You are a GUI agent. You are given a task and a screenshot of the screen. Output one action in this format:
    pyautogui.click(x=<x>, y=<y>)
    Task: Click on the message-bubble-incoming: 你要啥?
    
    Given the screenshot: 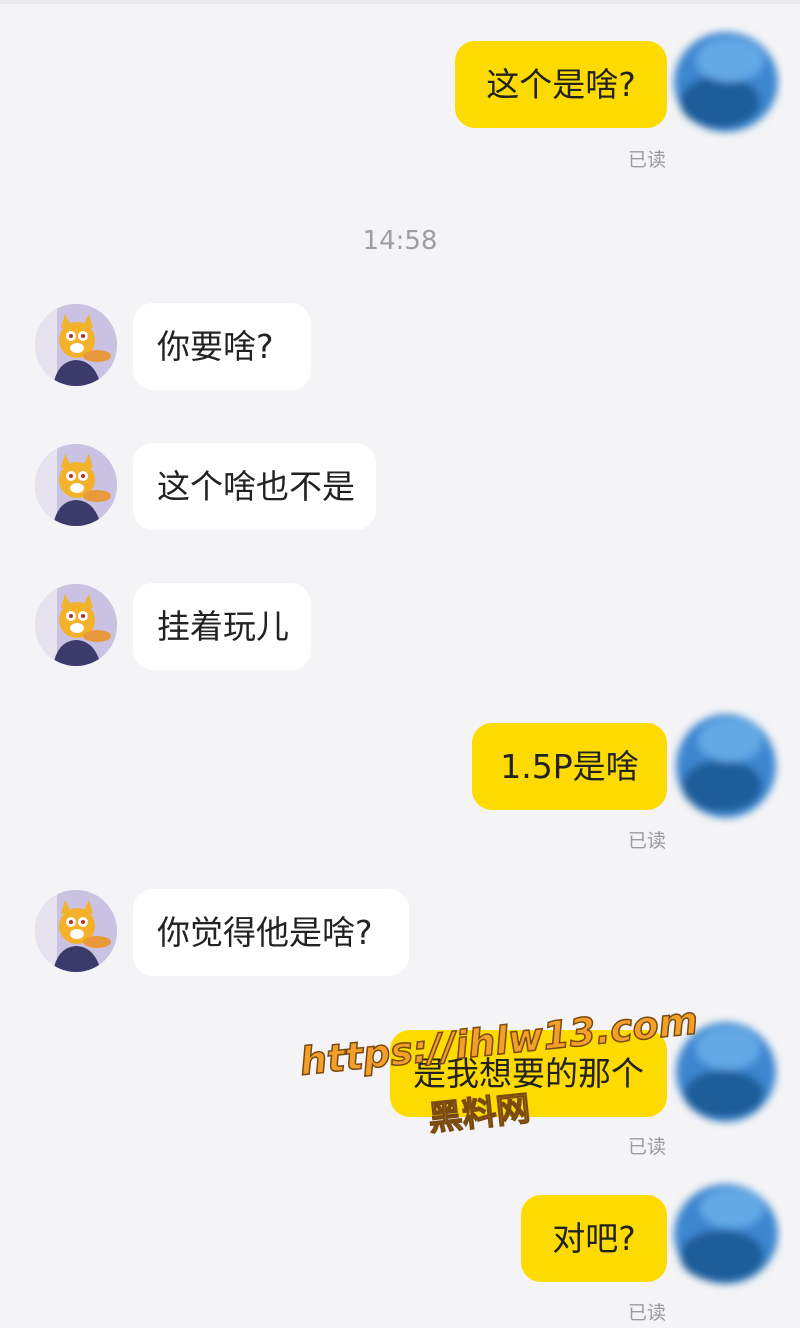 What is the action you would take?
    pyautogui.click(x=222, y=346)
    